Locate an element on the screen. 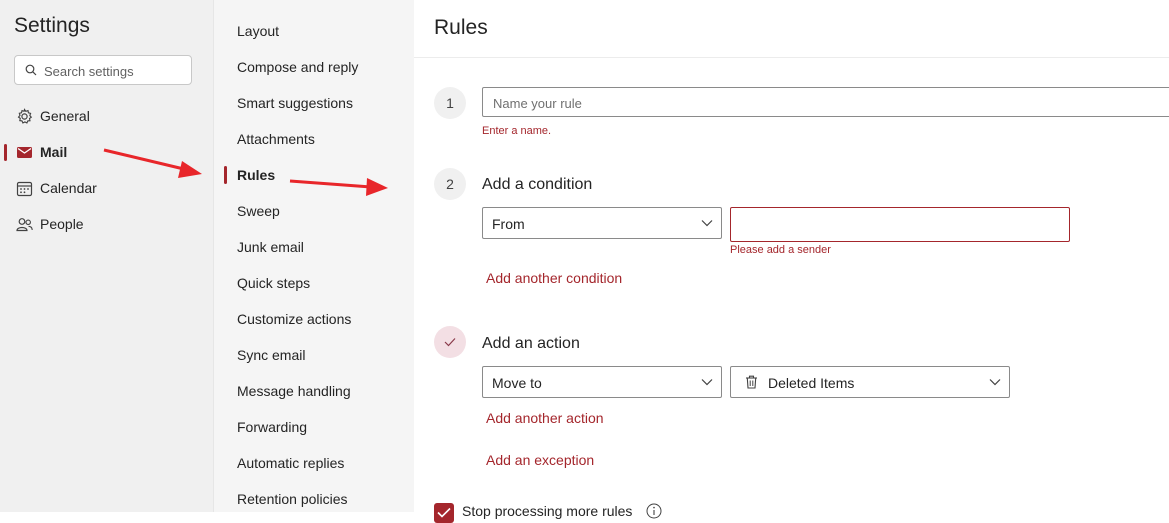 This screenshot has width=1169, height=523. mail-nav-retention-policies: Retention policies is located at coordinates (292, 501).